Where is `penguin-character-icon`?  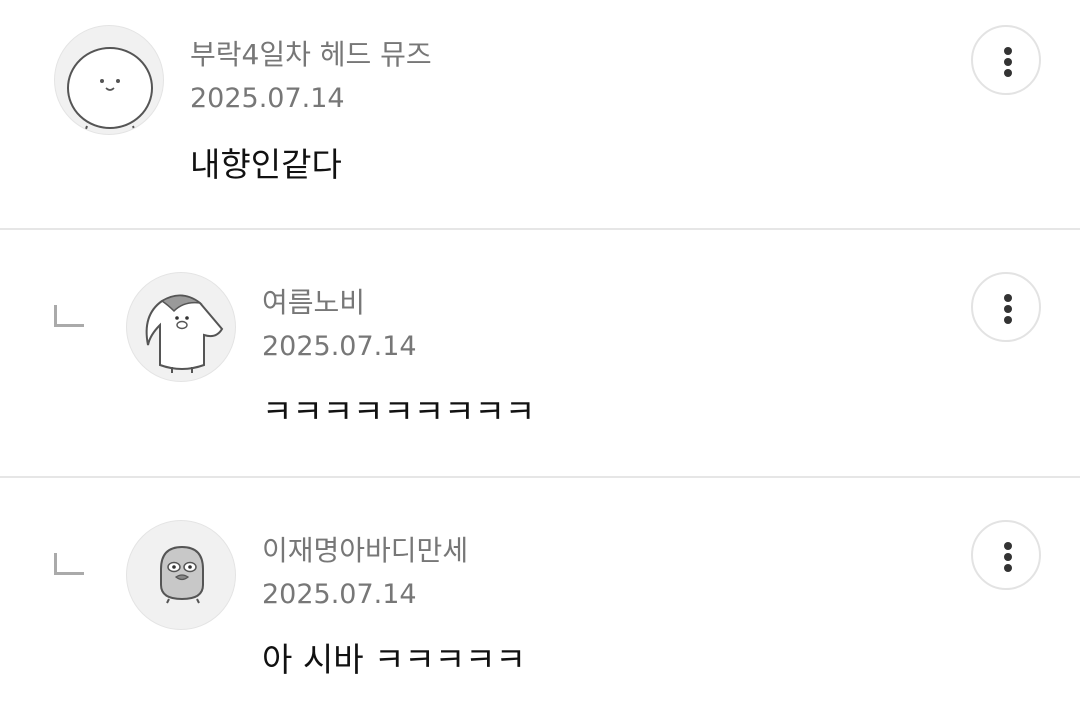
penguin-character-icon is located at coordinates (184, 333).